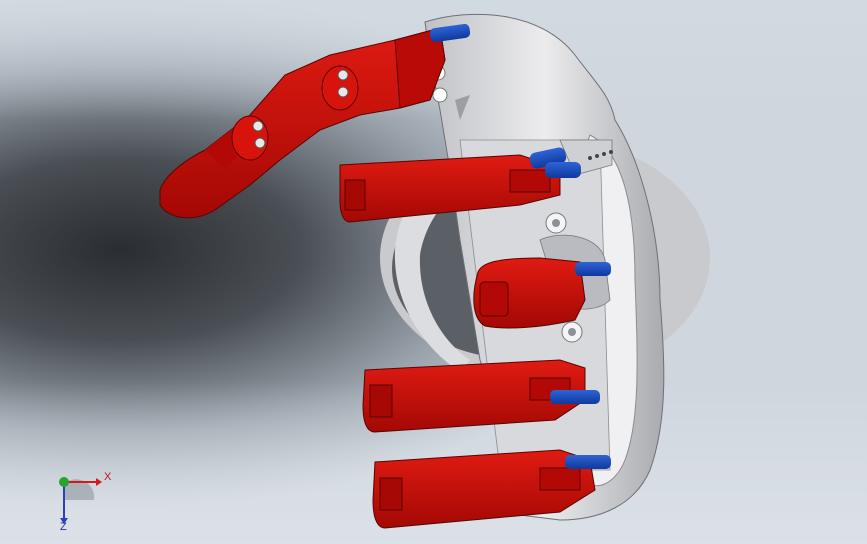 Image resolution: width=867 pixels, height=544 pixels. Describe the element at coordinates (81, 499) in the screenshot. I see `orientation-triad: X Z` at that location.